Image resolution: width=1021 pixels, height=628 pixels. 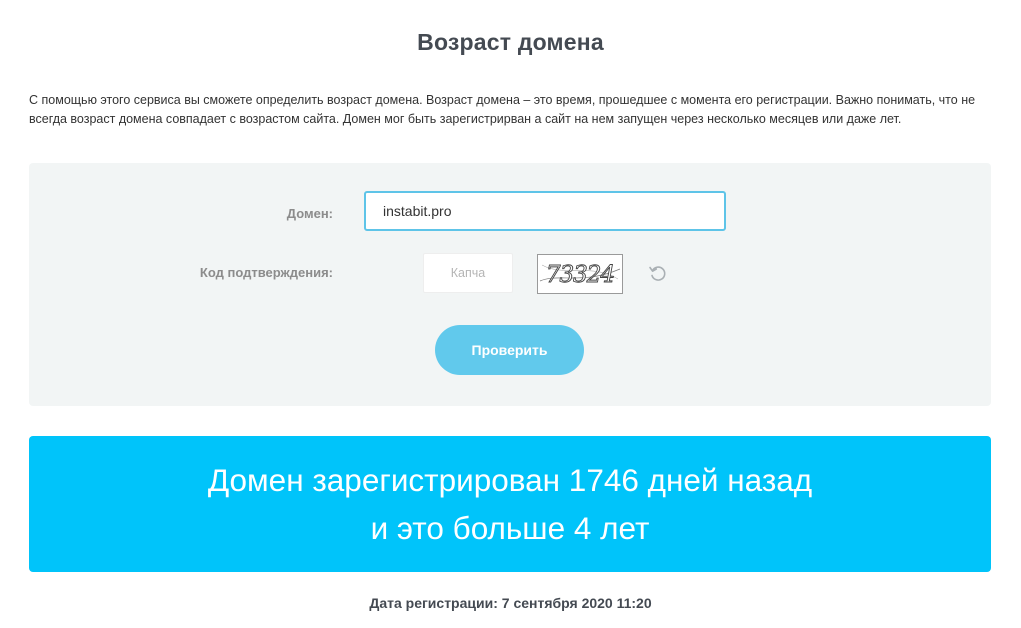 I want to click on captcha-graphic: 73324, so click(x=580, y=275).